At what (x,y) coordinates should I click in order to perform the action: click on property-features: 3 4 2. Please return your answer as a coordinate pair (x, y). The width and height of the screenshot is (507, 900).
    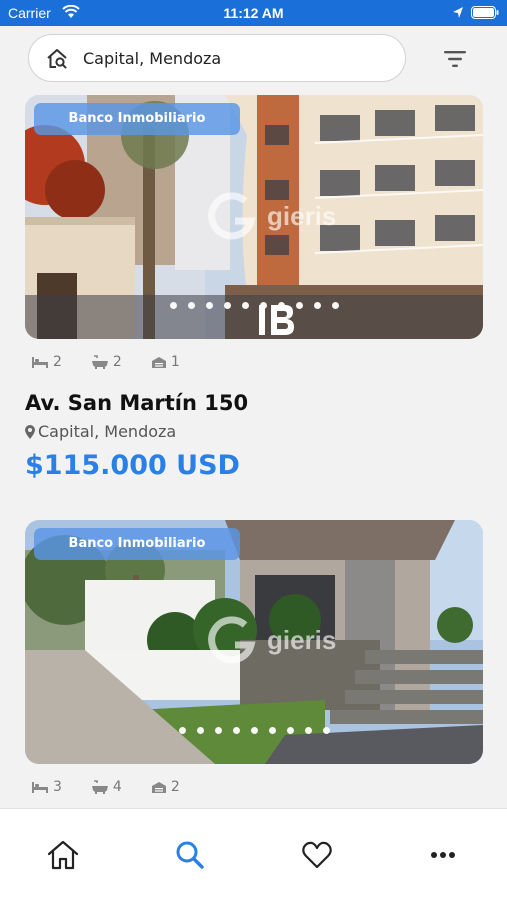
    Looking at the image, I should click on (254, 787).